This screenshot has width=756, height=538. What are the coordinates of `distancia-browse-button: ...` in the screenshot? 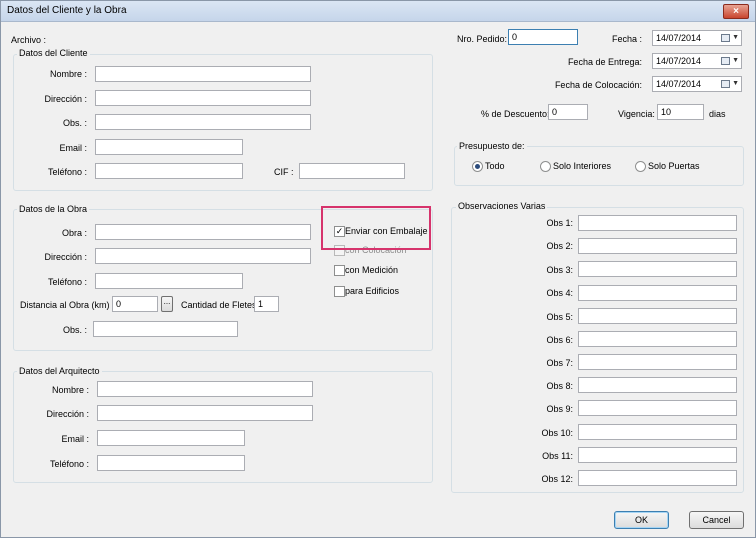 It's located at (167, 304).